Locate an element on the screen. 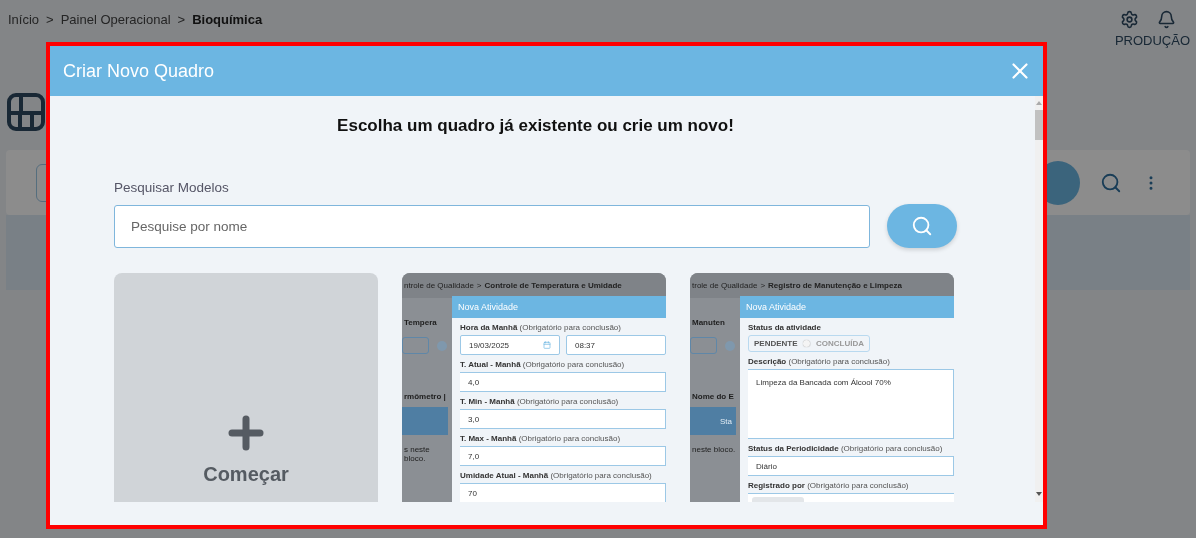 The image size is (1196, 538). field-label: T. Atual - Manhã (Obrigatório para conclusão) is located at coordinates (543, 364).